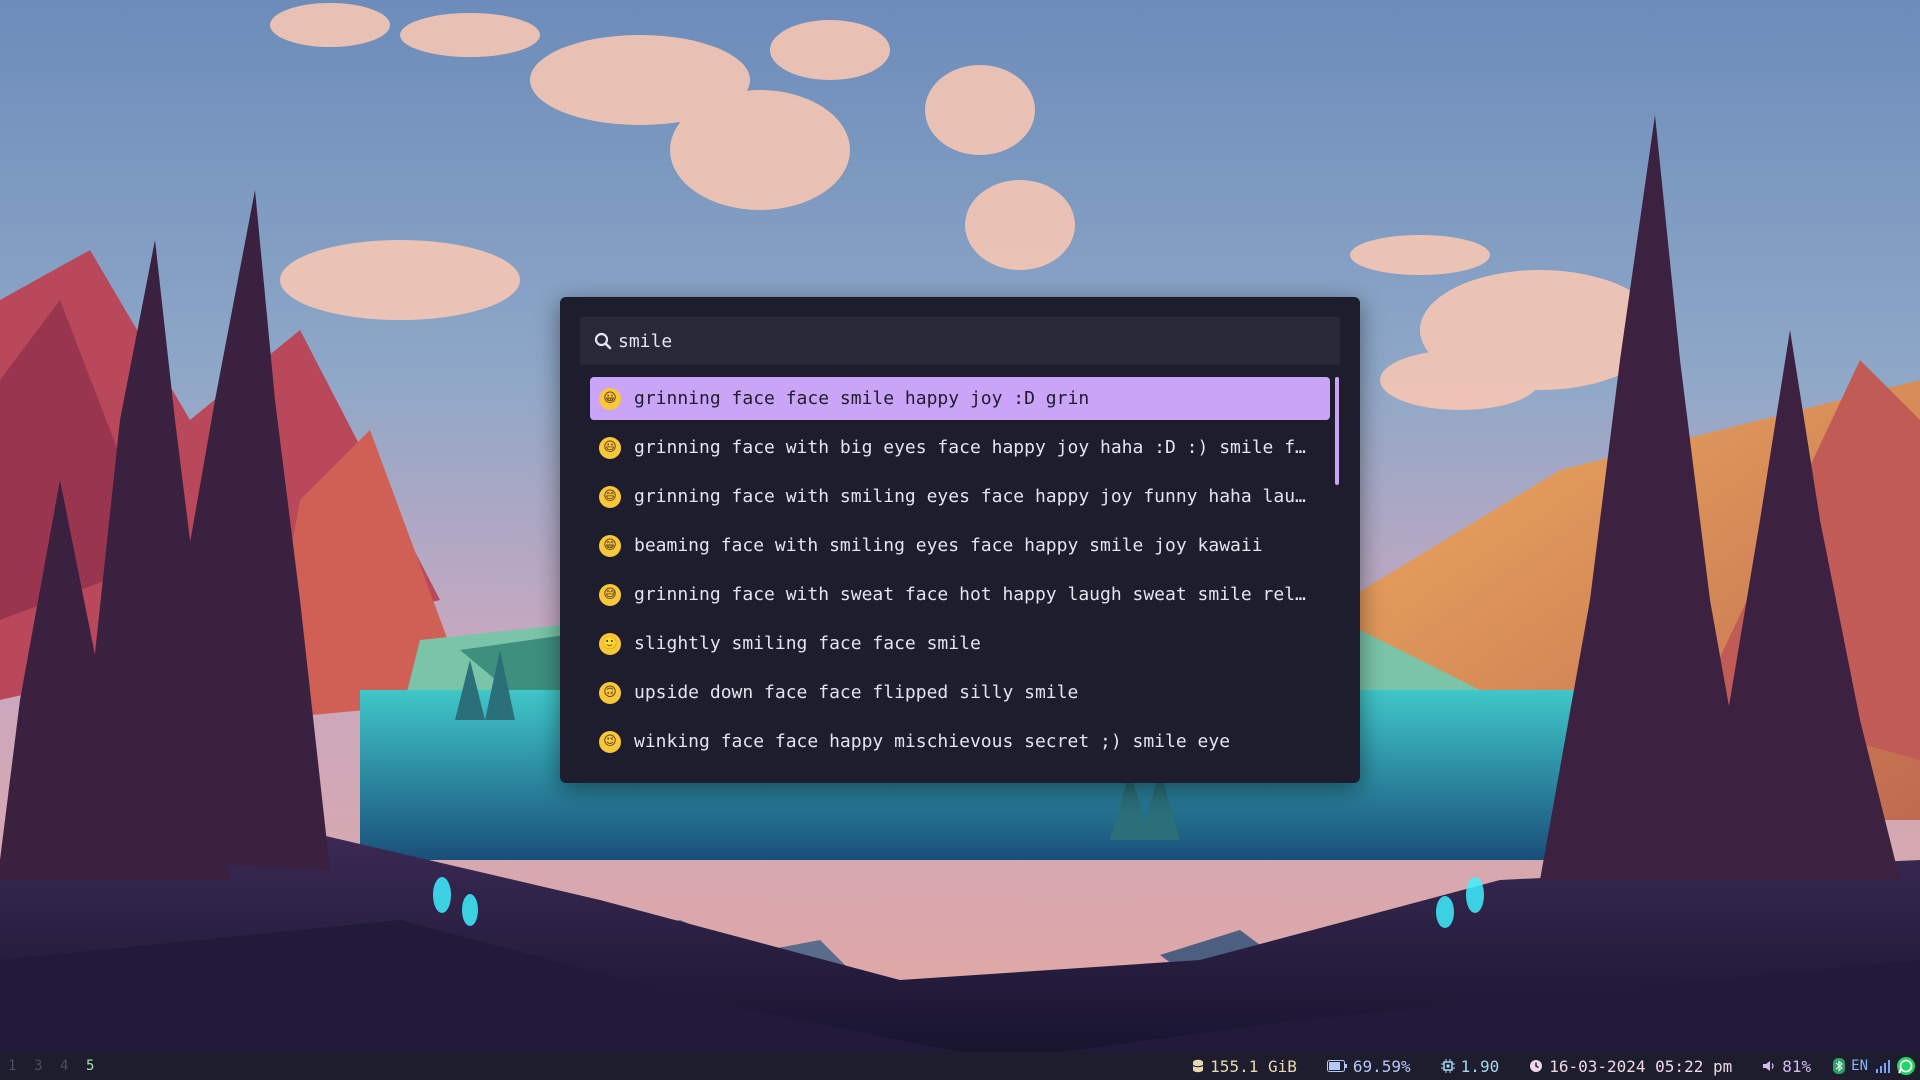 The height and width of the screenshot is (1080, 1920). What do you see at coordinates (1536, 1066) in the screenshot?
I see `clock-icon` at bounding box center [1536, 1066].